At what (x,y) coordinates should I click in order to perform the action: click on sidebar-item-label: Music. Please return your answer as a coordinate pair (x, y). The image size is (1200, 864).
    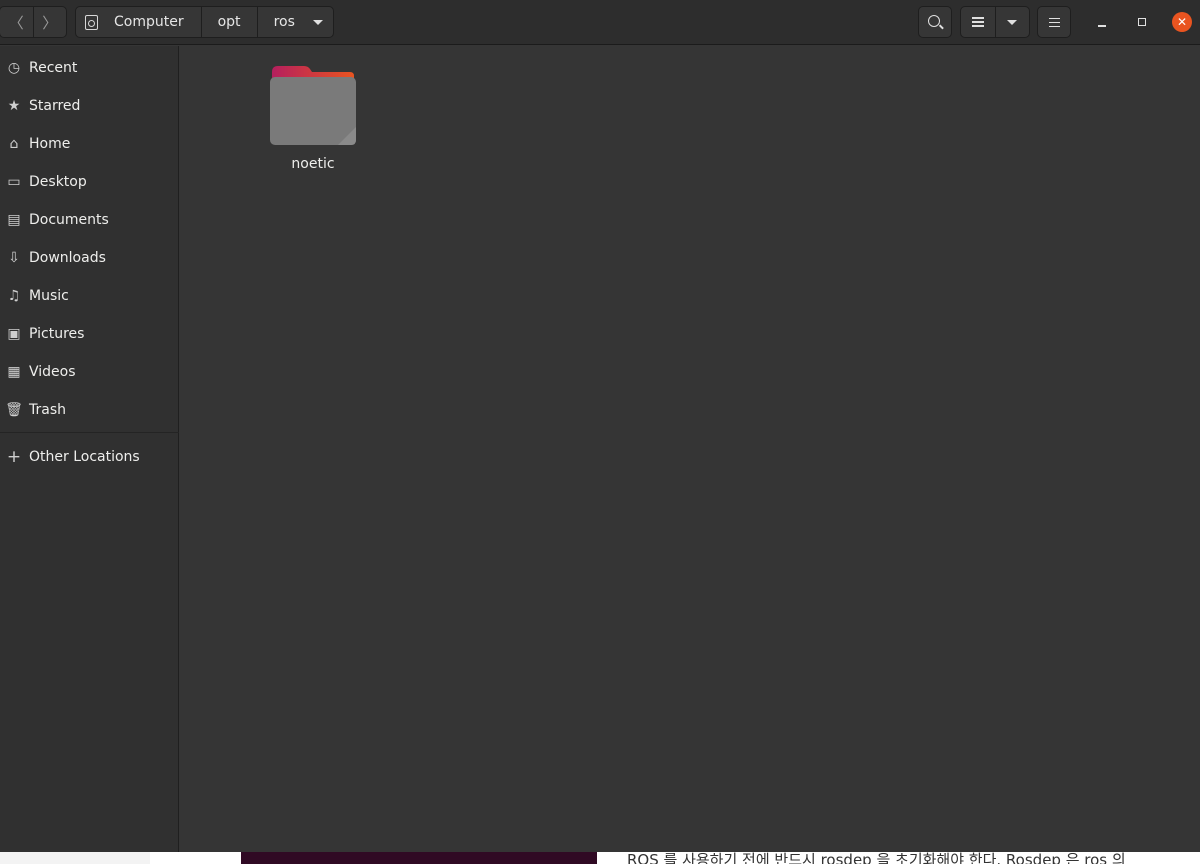
    Looking at the image, I should click on (49, 296).